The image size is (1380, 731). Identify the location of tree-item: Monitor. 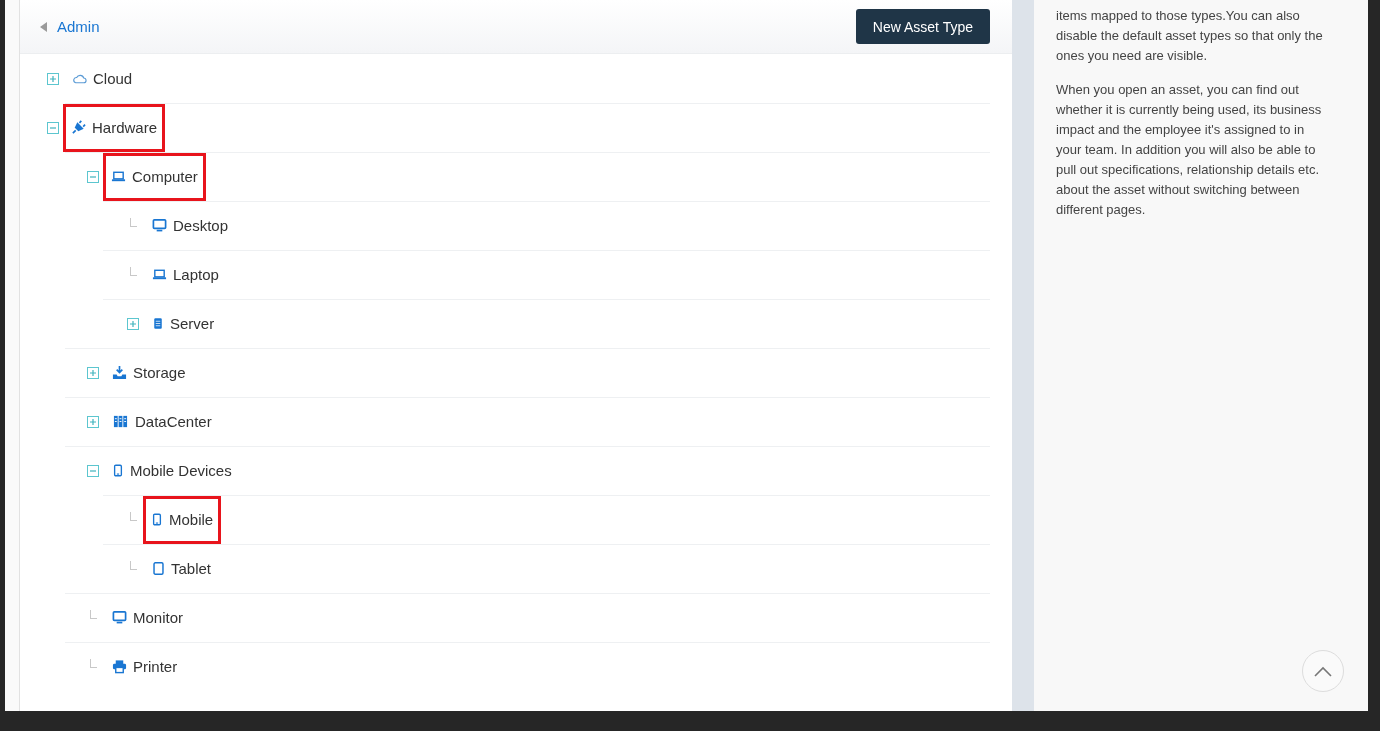
(158, 617).